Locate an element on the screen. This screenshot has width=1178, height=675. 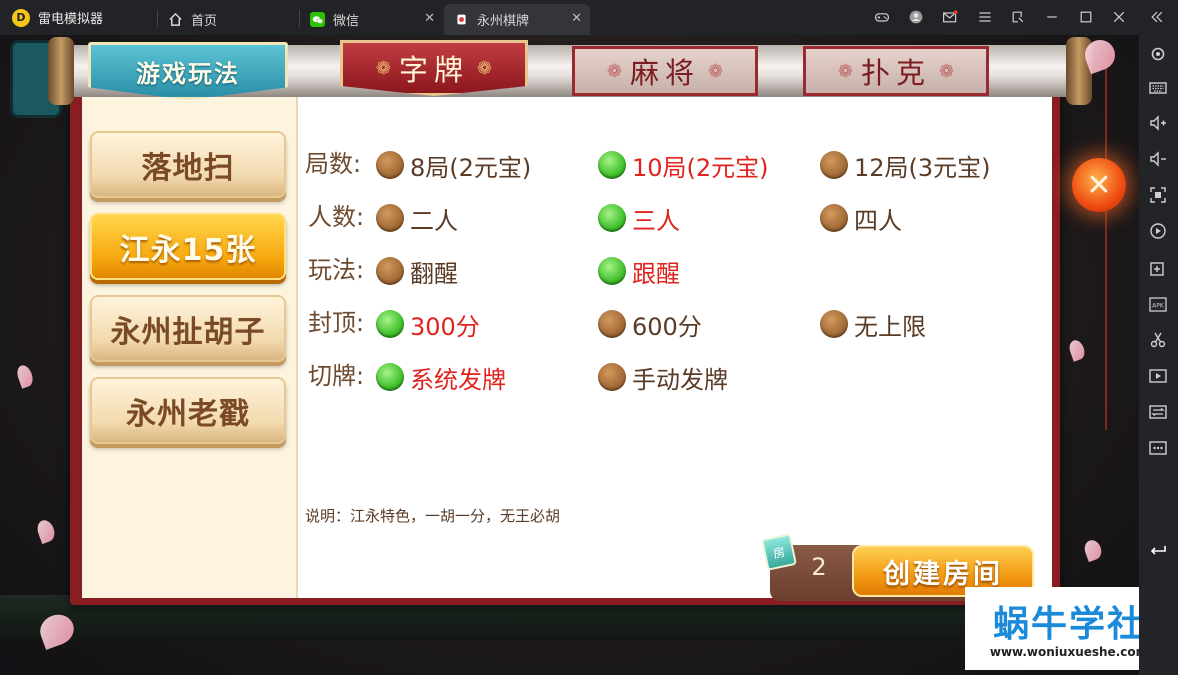
account-icon is located at coordinates (916, 17).